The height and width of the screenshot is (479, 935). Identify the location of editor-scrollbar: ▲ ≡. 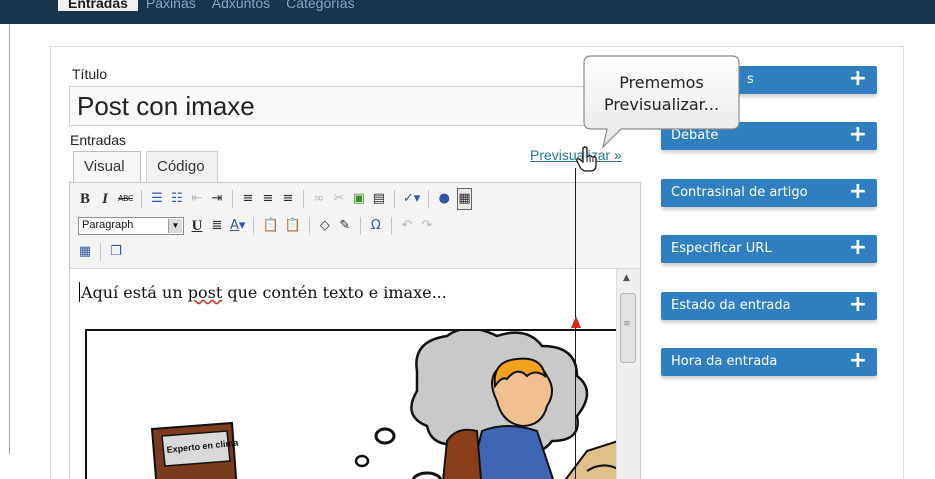
(628, 374).